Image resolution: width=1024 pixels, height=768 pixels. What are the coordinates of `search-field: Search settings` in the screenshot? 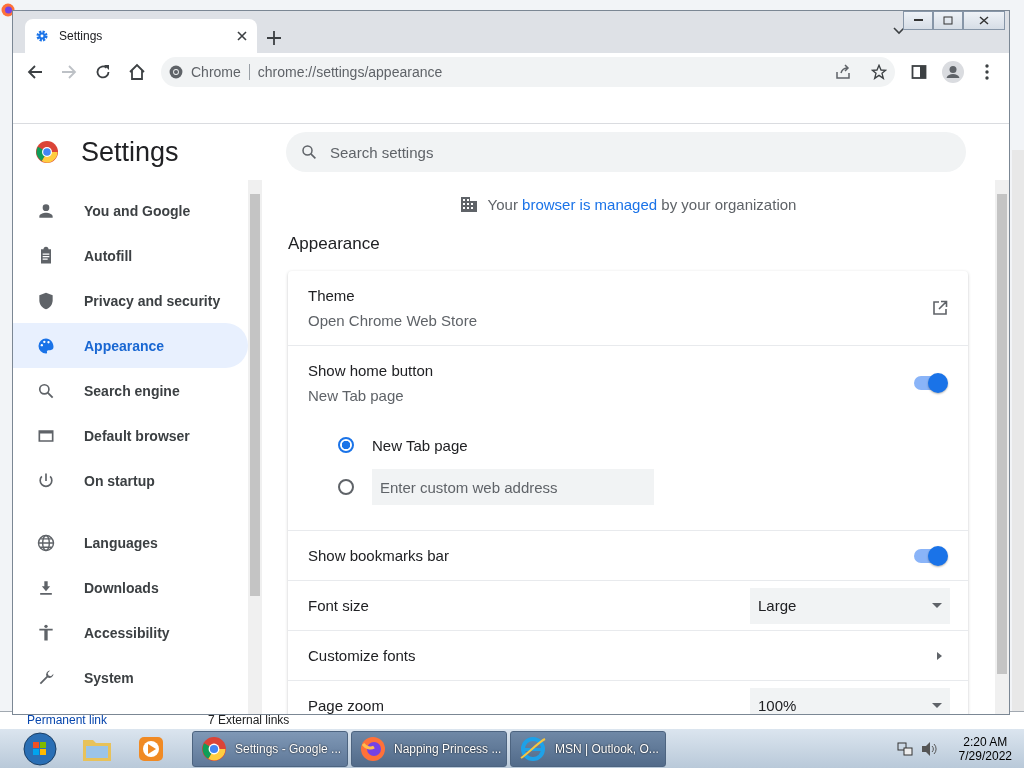 It's located at (626, 152).